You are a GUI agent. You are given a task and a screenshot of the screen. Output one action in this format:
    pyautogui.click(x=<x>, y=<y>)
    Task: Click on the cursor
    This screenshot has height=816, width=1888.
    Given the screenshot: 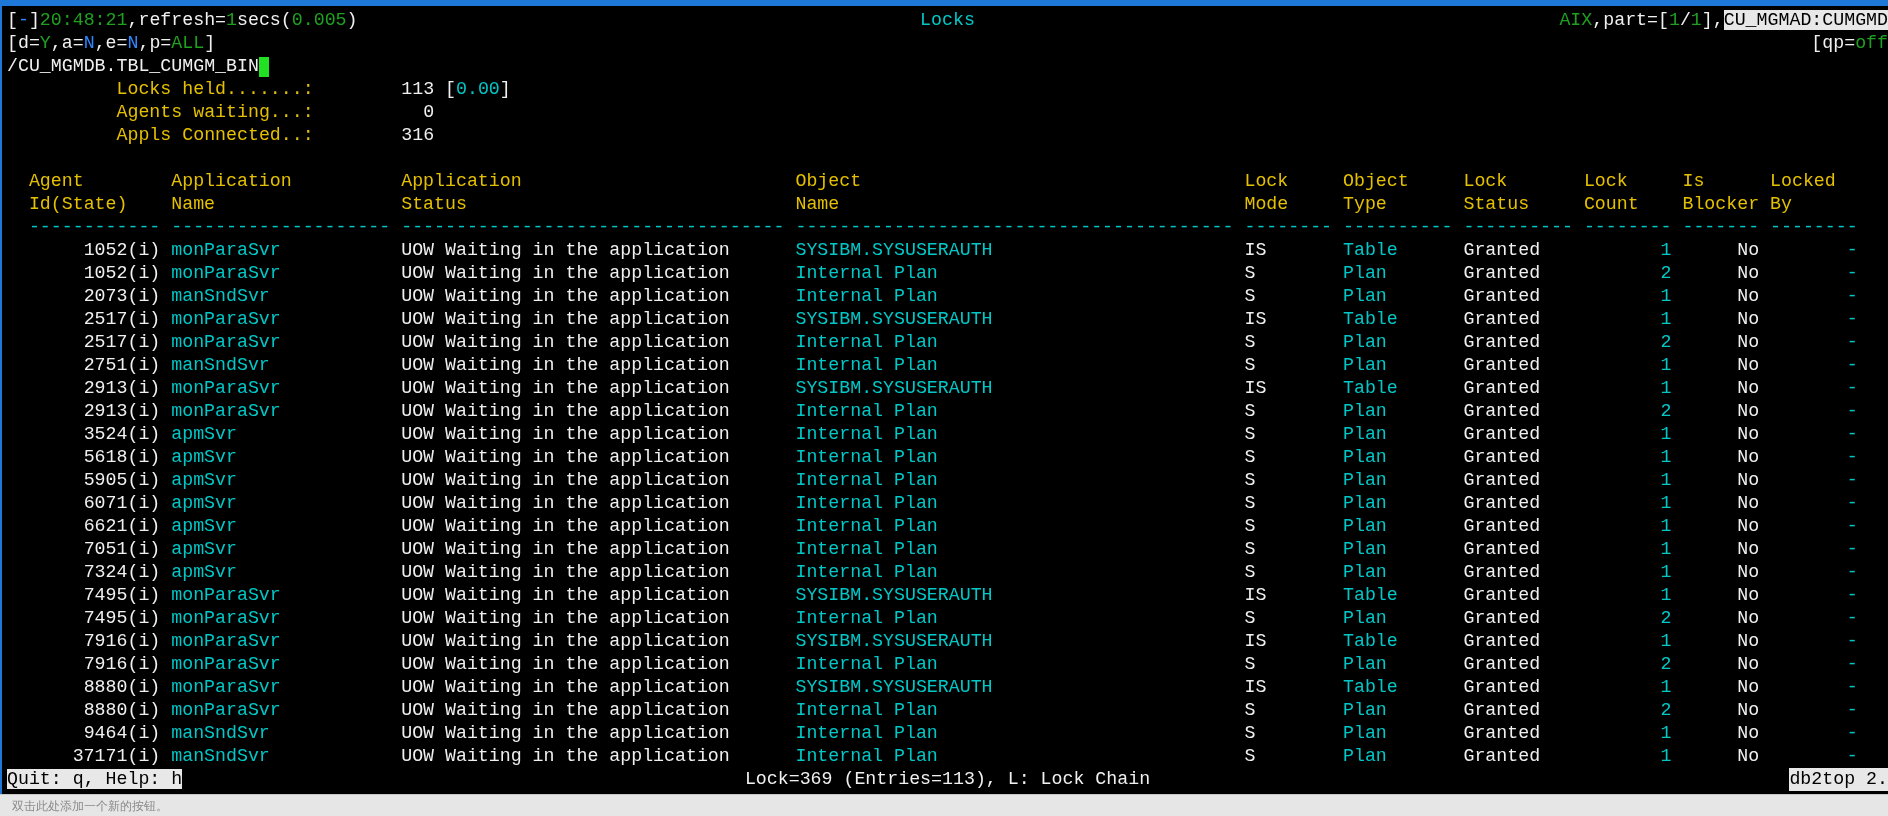 What is the action you would take?
    pyautogui.click(x=263, y=66)
    